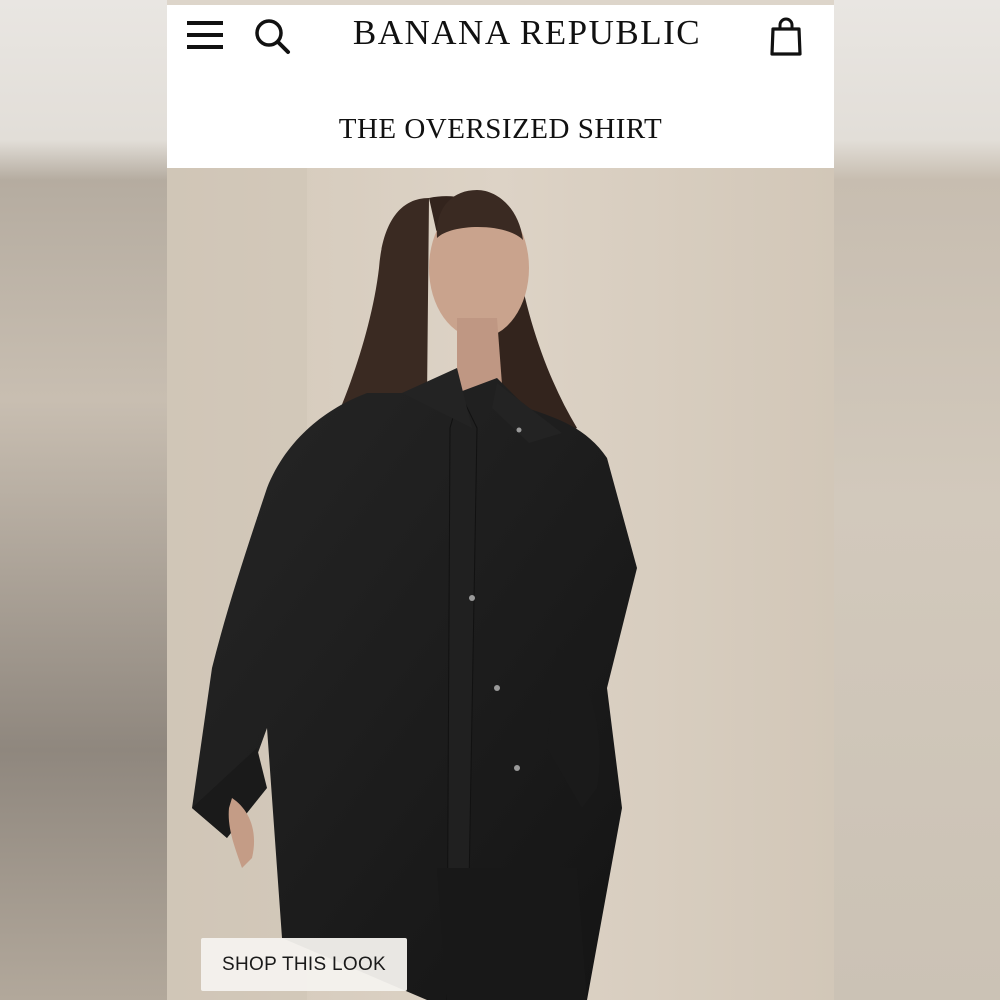 This screenshot has height=1000, width=1000. I want to click on hamburger-menu-icon, so click(206, 35).